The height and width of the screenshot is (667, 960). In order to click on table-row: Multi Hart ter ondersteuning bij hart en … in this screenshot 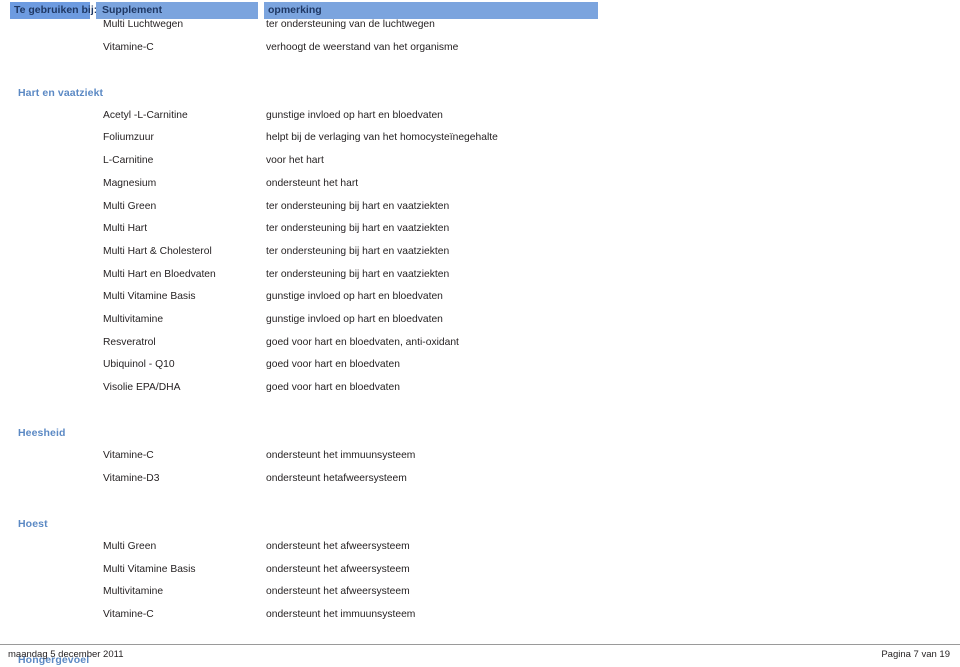, I will do `click(480, 234)`.